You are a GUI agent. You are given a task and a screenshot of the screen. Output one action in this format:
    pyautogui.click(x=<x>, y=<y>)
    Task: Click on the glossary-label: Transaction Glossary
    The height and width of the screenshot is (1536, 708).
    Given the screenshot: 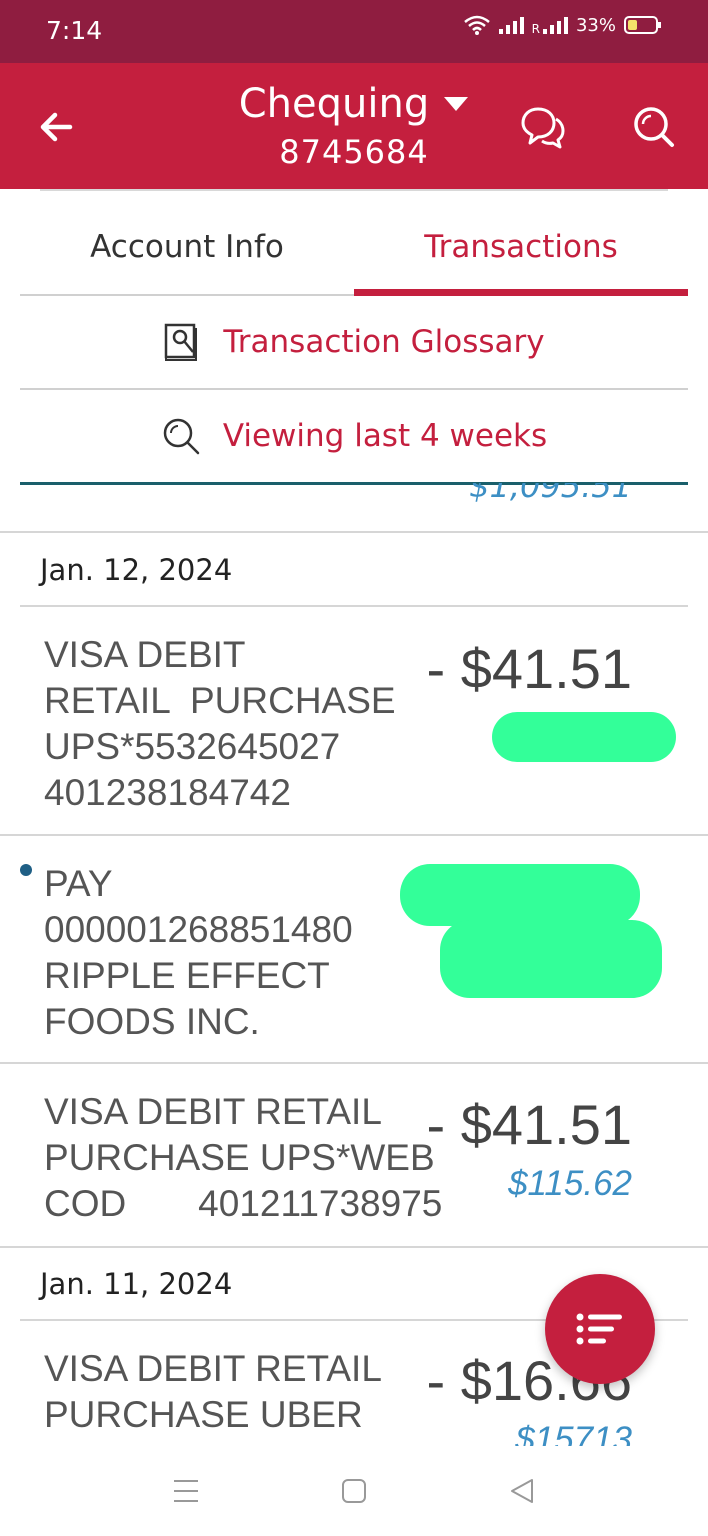 What is the action you would take?
    pyautogui.click(x=384, y=342)
    